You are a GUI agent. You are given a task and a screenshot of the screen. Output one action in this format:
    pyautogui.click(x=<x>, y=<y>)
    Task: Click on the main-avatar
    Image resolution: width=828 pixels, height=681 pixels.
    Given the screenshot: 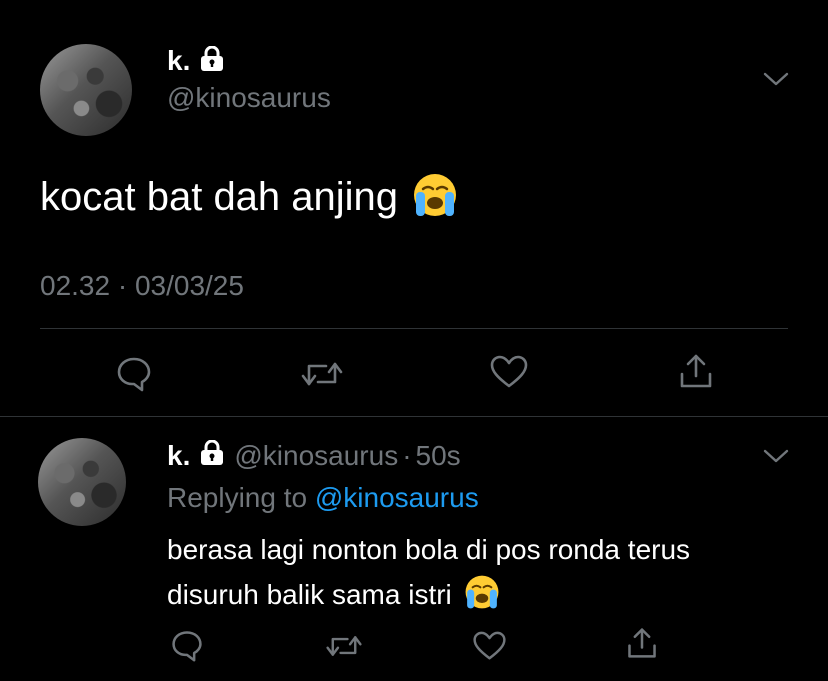 What is the action you would take?
    pyautogui.click(x=86, y=90)
    